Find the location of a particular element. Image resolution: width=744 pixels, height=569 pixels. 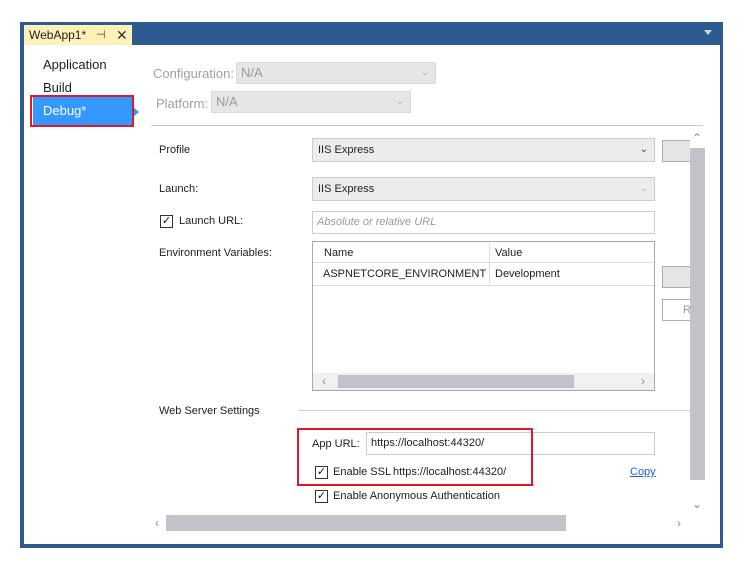

scroll-down-icon: ⌄ is located at coordinates (697, 504).